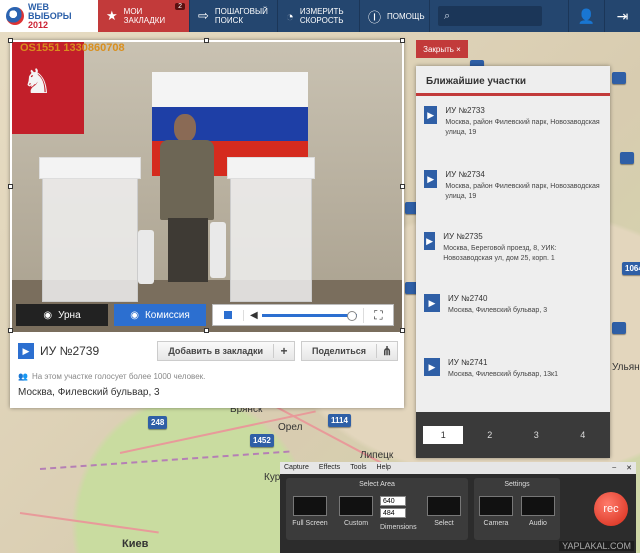 This screenshot has width=640, height=553. I want to click on recorder-menu-bar: Capture Effects Tools Help – ✕, so click(458, 468).